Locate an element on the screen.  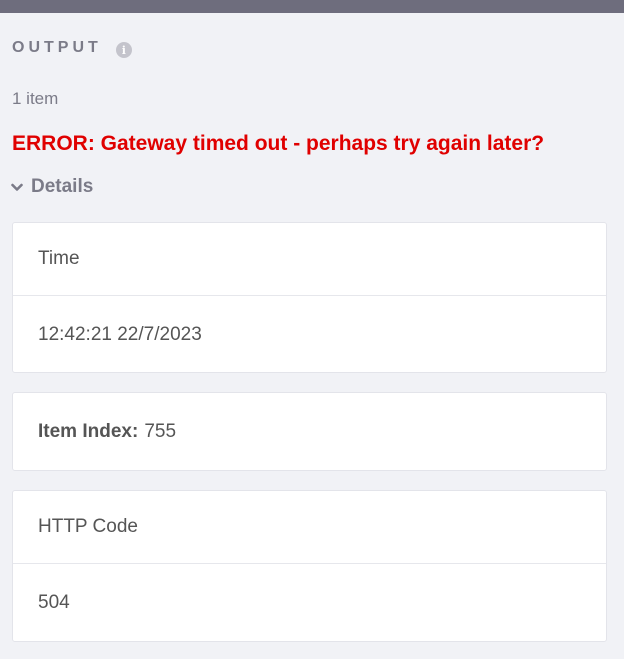
output-title: OUTPUT is located at coordinates (57, 47).